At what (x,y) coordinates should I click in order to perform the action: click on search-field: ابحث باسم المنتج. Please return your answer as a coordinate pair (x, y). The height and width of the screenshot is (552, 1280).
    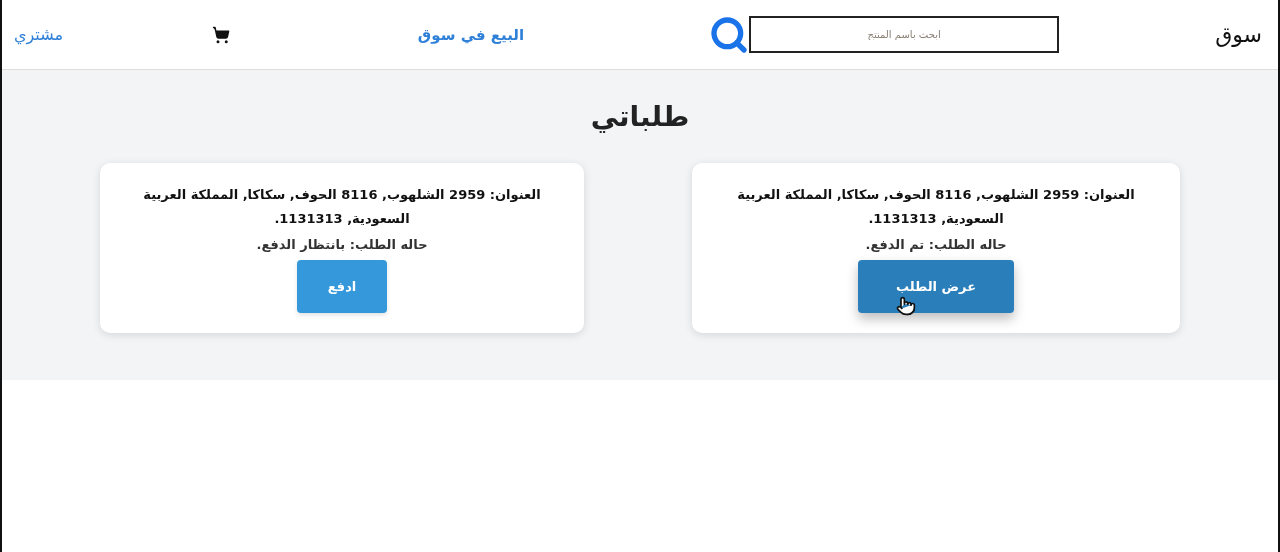
    Looking at the image, I should click on (904, 34).